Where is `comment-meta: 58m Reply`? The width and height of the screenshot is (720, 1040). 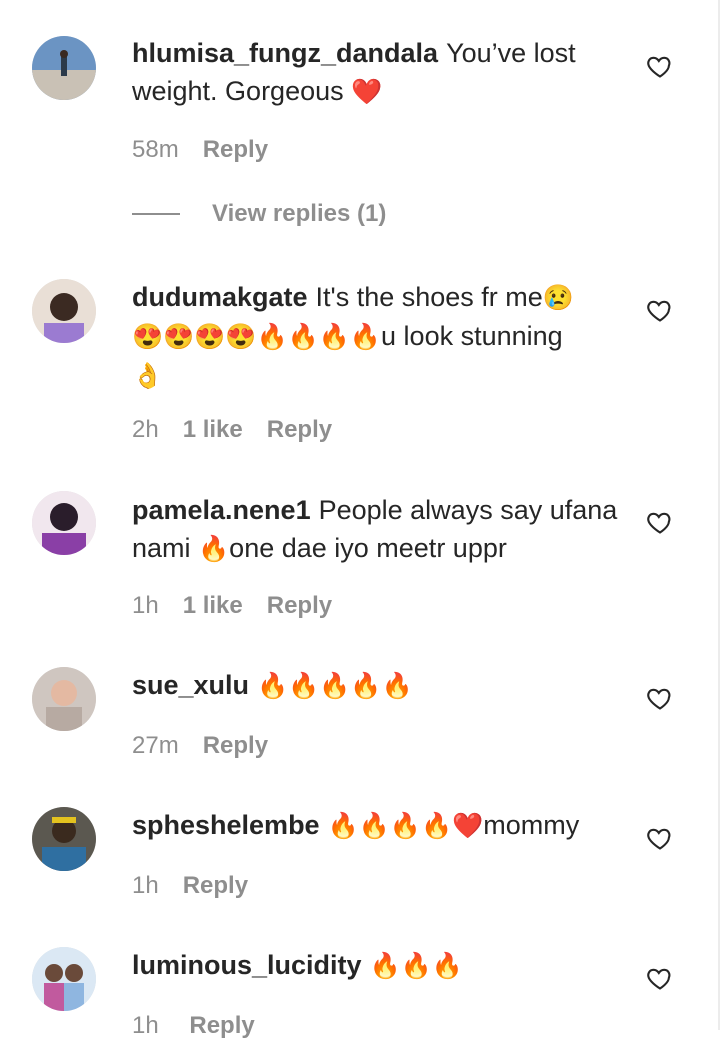
comment-meta: 58m Reply is located at coordinates (200, 150).